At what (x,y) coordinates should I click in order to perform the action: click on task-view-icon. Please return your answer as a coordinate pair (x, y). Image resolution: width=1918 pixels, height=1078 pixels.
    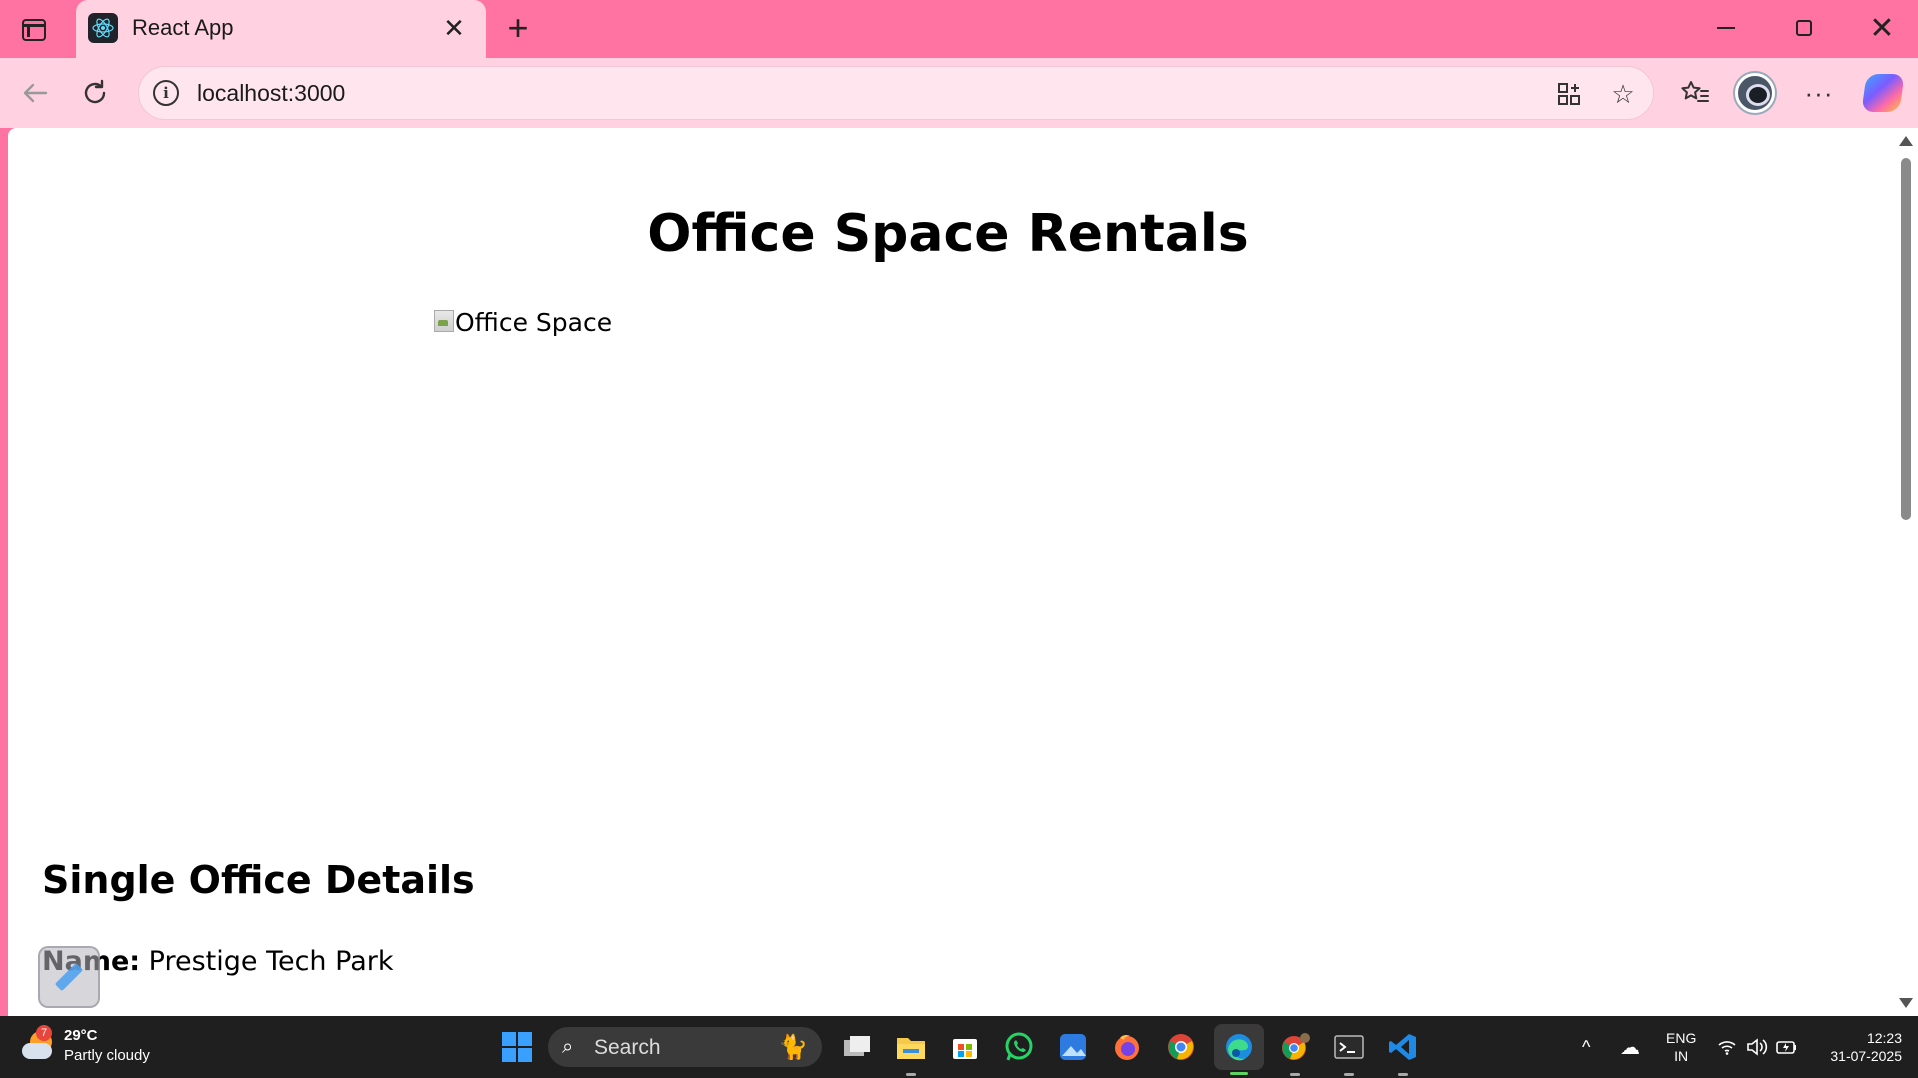
    Looking at the image, I should click on (857, 1047).